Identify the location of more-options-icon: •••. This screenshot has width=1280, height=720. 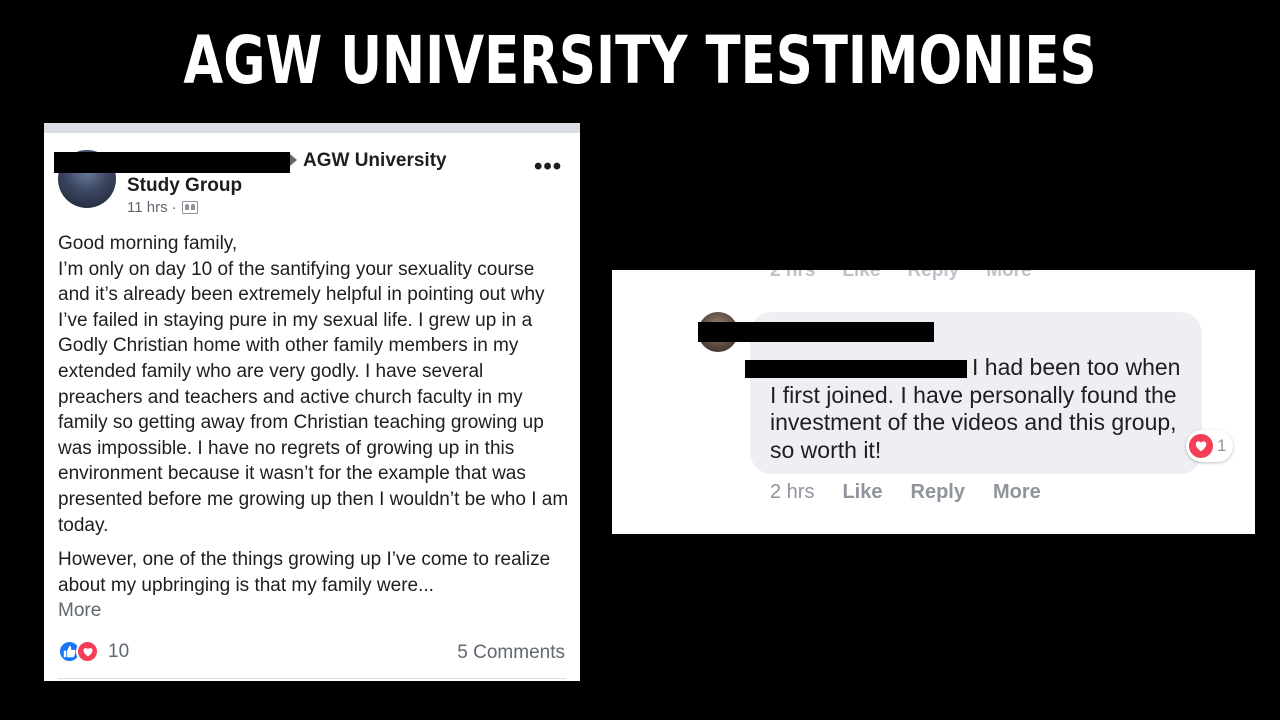
(548, 167).